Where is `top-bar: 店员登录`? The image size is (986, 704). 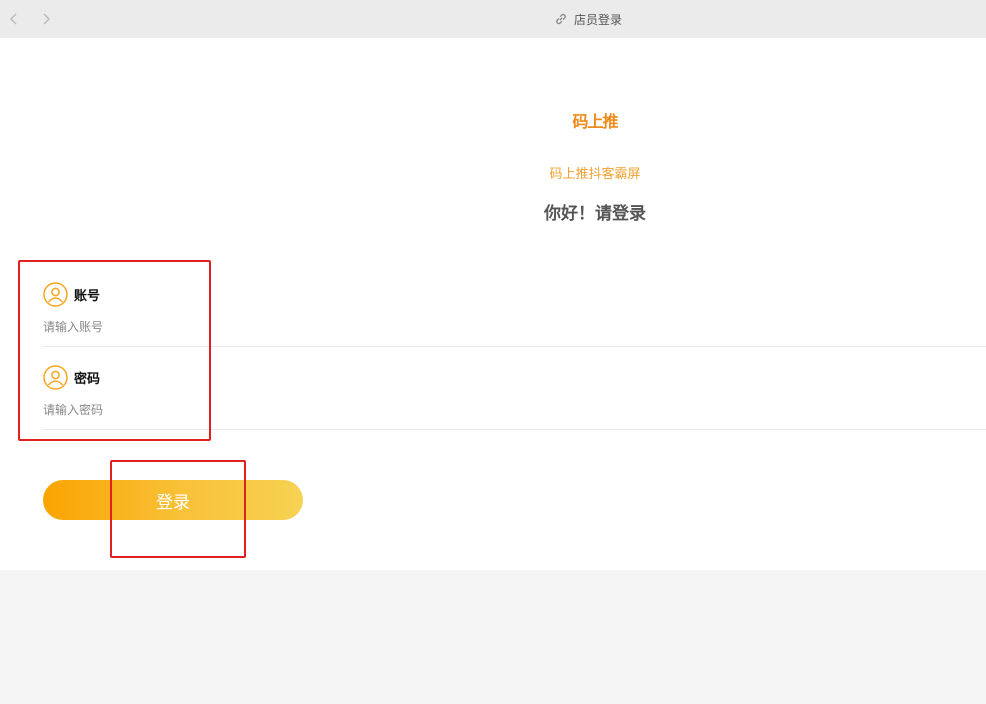 top-bar: 店员登录 is located at coordinates (493, 19).